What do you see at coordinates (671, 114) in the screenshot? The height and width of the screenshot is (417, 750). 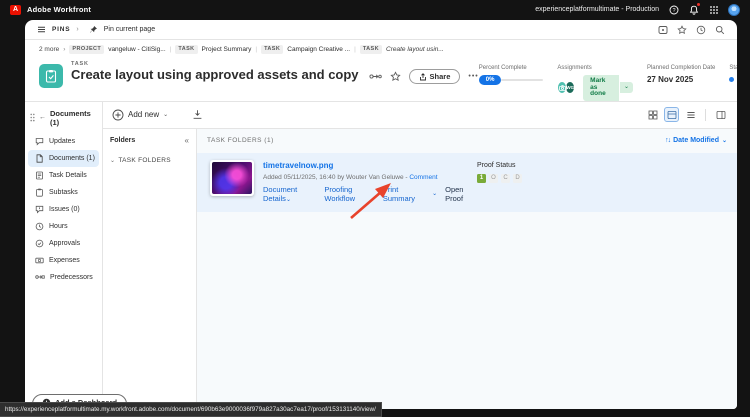 I see `standard-view-icon` at bounding box center [671, 114].